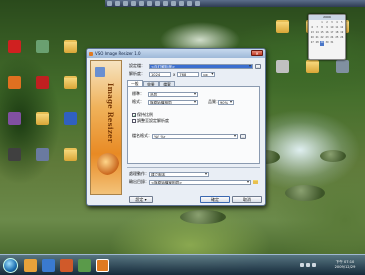 The width and height of the screenshot is (365, 275). What do you see at coordinates (312, 33) in the screenshot?
I see `calendar-day: 13` at bounding box center [312, 33].